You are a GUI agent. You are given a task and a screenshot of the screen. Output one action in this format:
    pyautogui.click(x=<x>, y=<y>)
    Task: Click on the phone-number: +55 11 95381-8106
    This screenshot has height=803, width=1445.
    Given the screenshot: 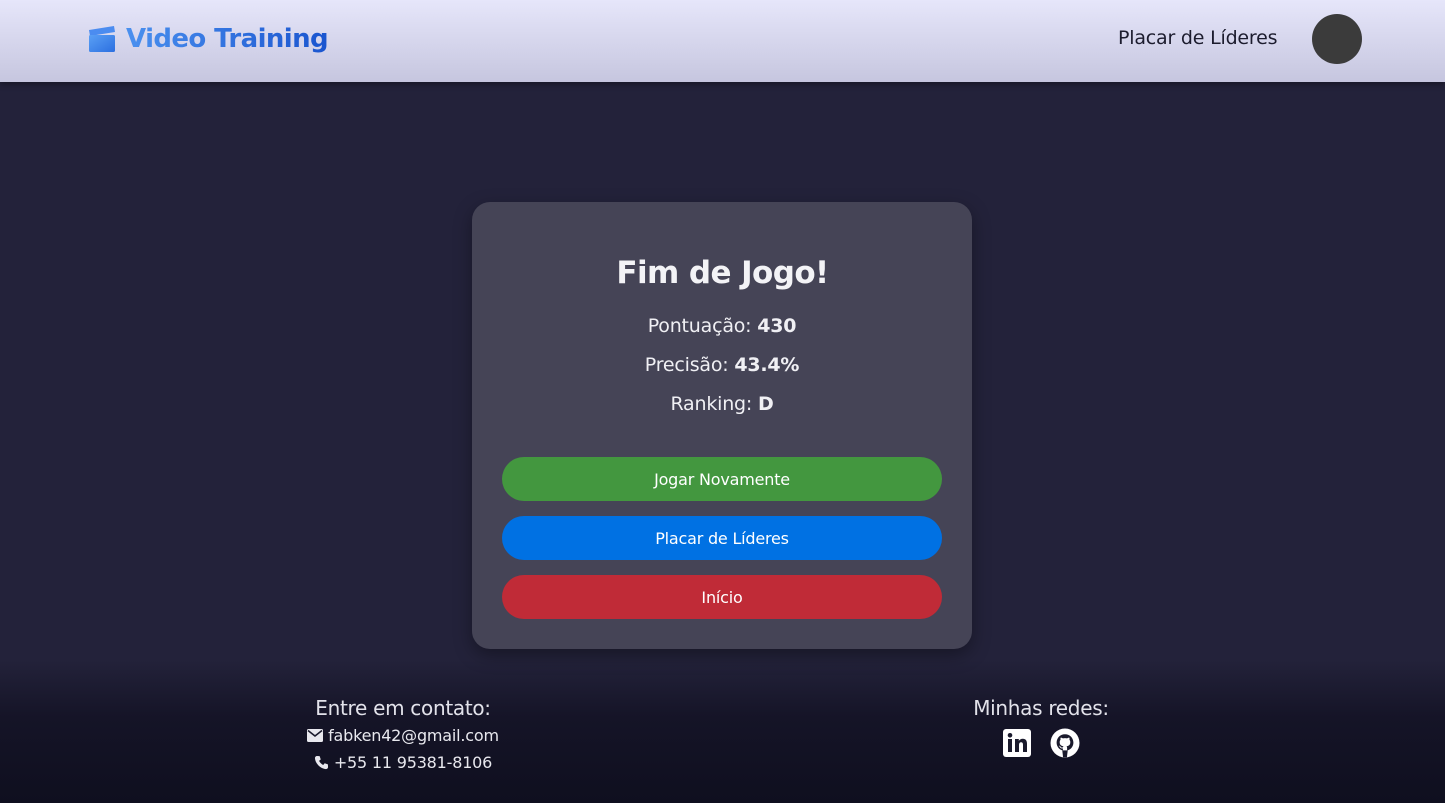 What is the action you would take?
    pyautogui.click(x=413, y=762)
    